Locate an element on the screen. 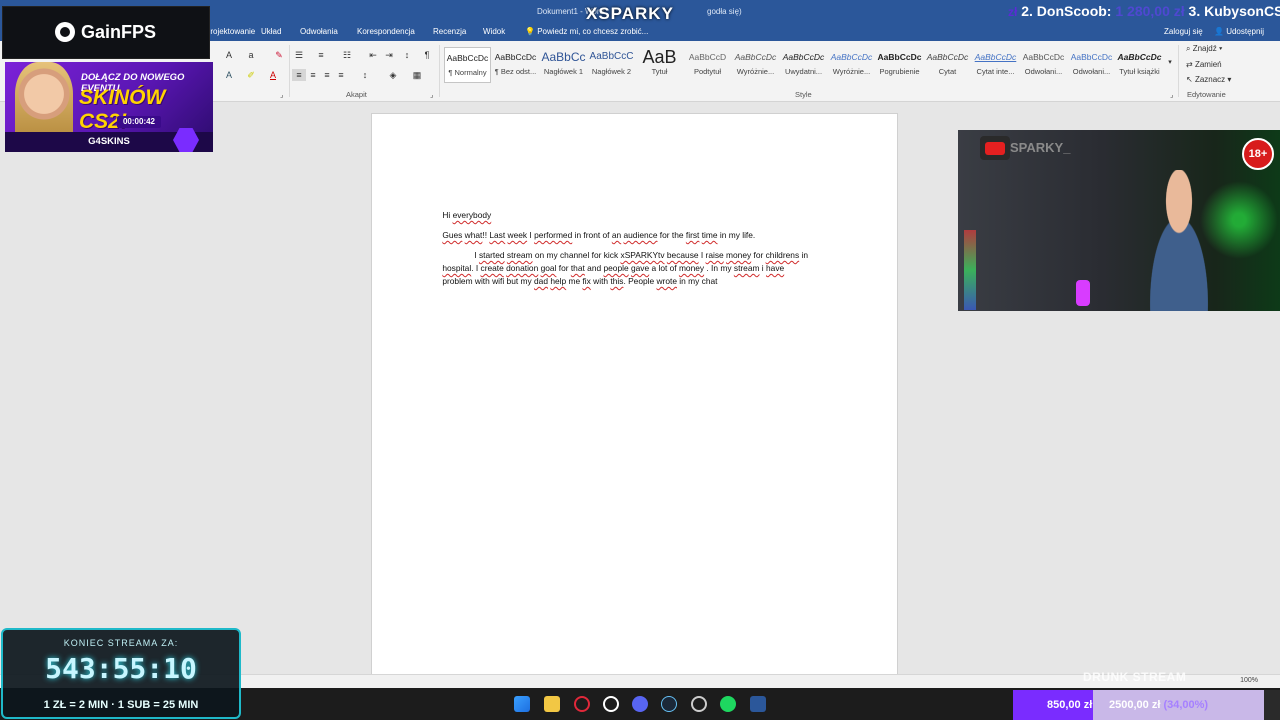  align-left-icon: ≡ is located at coordinates (299, 75).